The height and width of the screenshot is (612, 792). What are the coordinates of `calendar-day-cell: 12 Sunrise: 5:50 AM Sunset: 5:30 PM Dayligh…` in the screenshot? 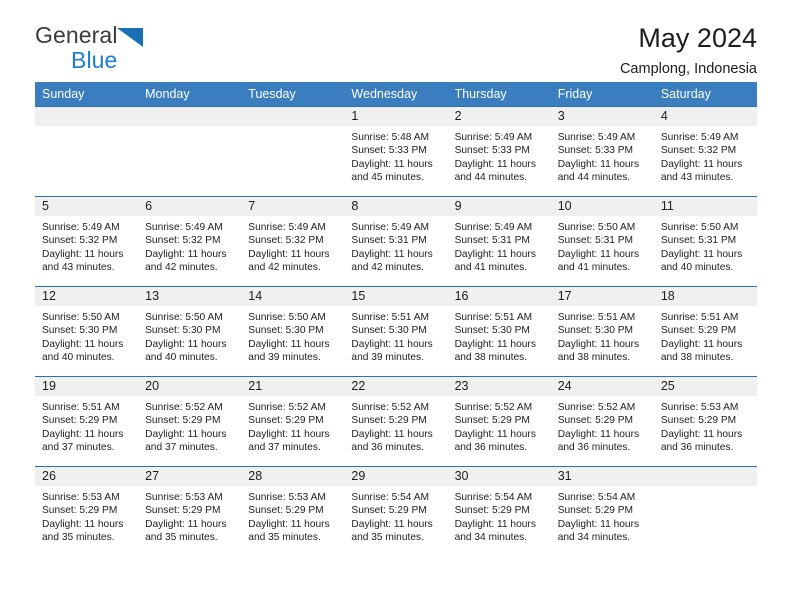 It's located at (87, 331).